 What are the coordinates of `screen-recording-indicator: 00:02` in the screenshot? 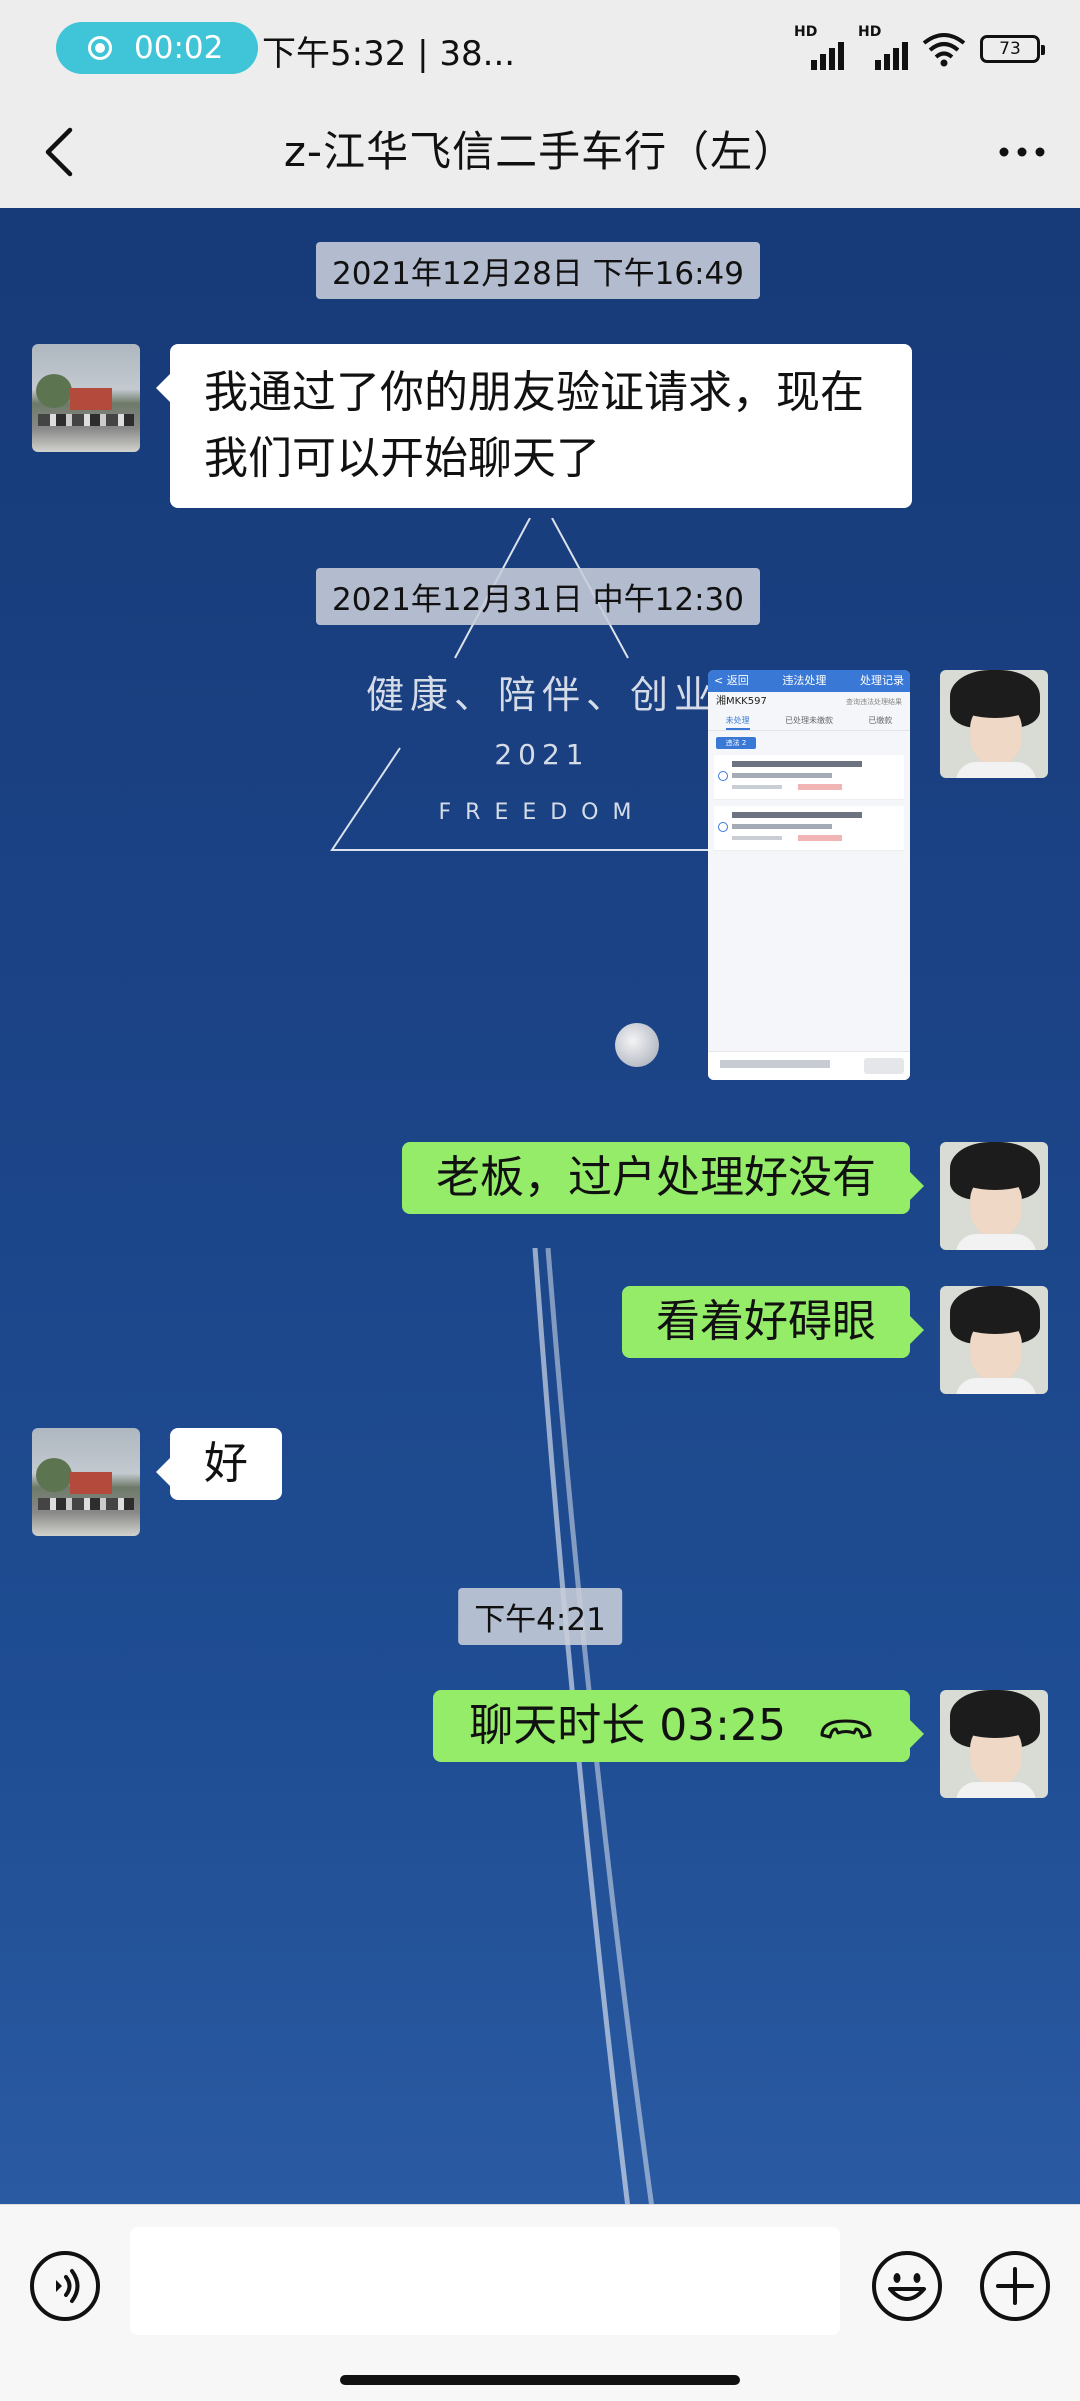 It's located at (157, 48).